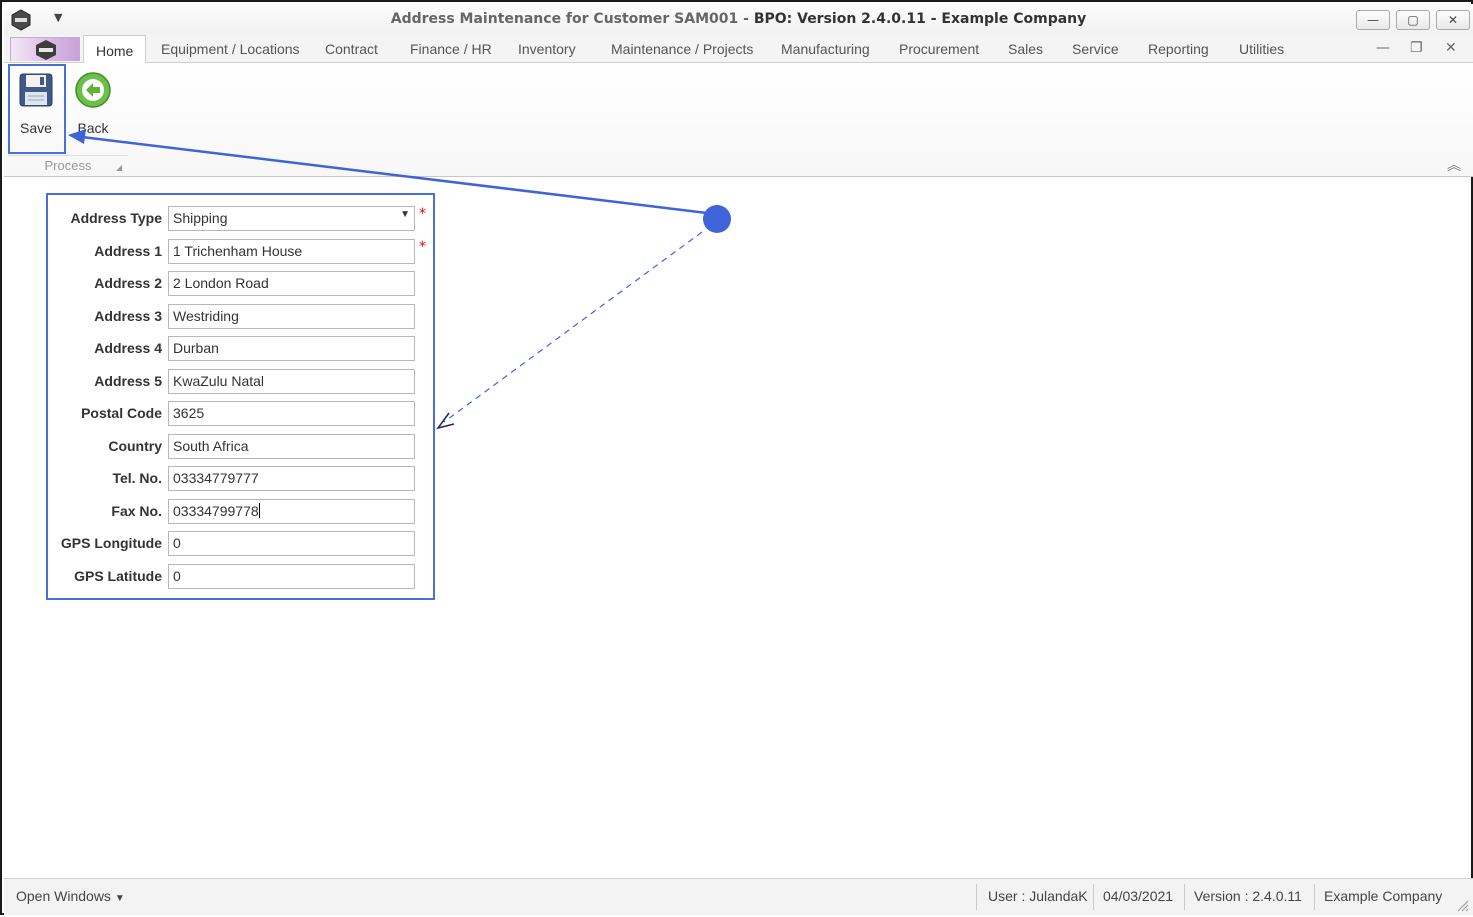 This screenshot has width=1473, height=917. I want to click on tab-utilities: Utilities, so click(1261, 49).